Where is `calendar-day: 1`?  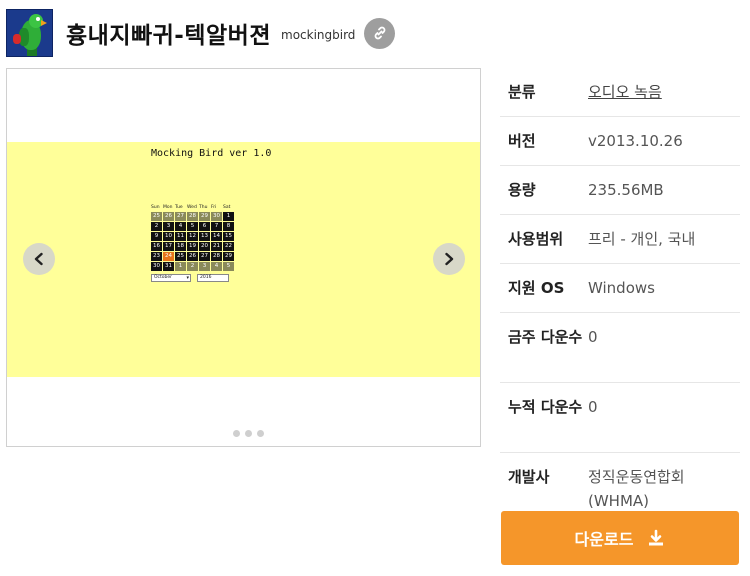
calendar-day: 1 is located at coordinates (228, 216).